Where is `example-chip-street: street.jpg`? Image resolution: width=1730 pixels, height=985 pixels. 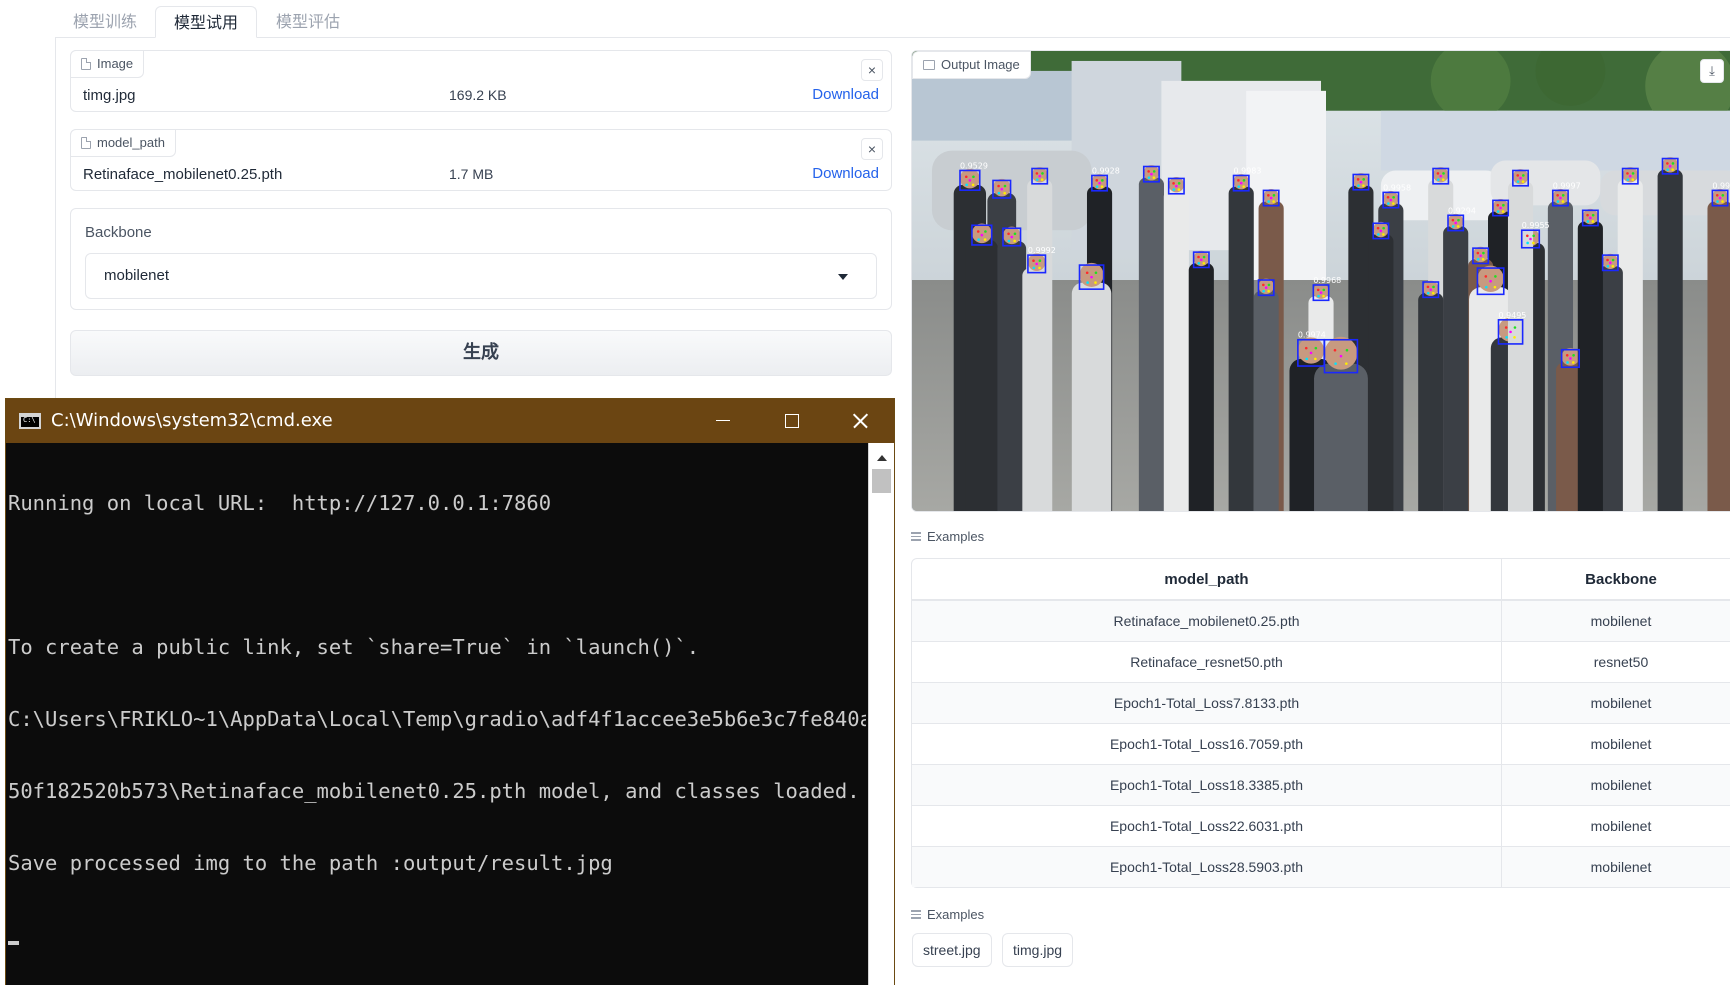
example-chip-street: street.jpg is located at coordinates (952, 950).